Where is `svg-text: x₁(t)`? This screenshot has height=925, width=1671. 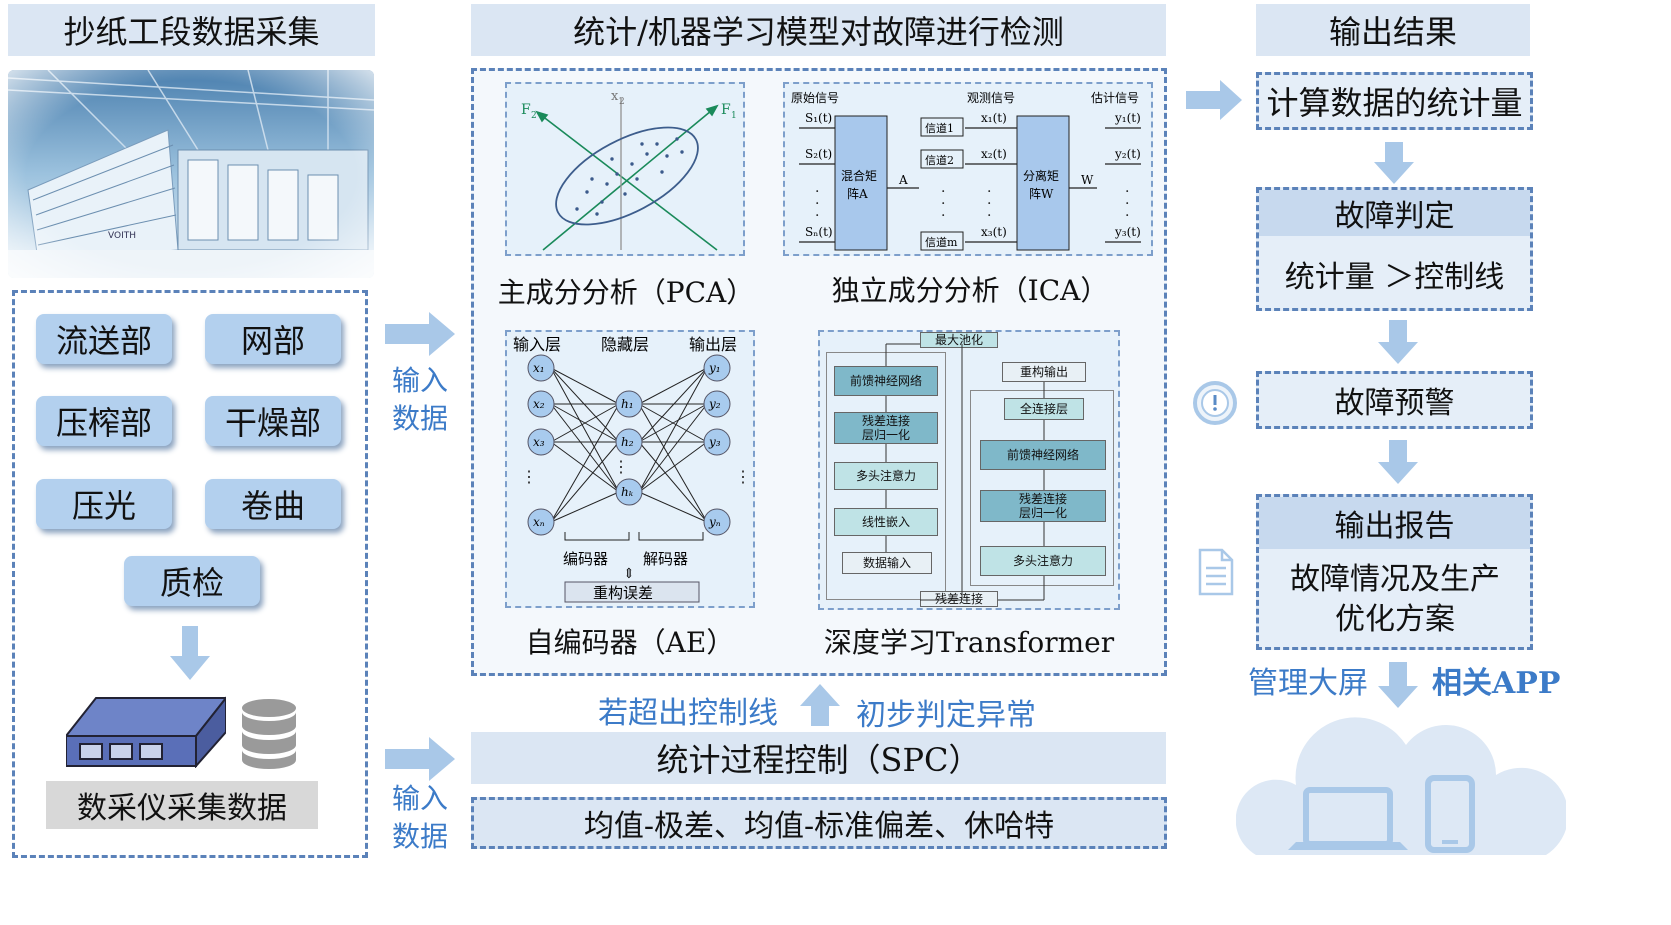
svg-text: x₁(t) is located at coordinates (994, 118).